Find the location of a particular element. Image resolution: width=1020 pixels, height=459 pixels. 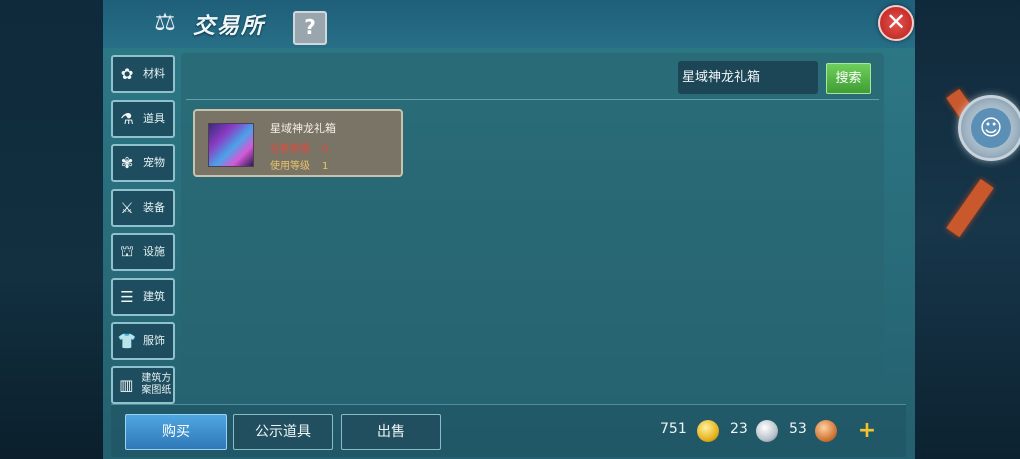

divider is located at coordinates (532, 99).